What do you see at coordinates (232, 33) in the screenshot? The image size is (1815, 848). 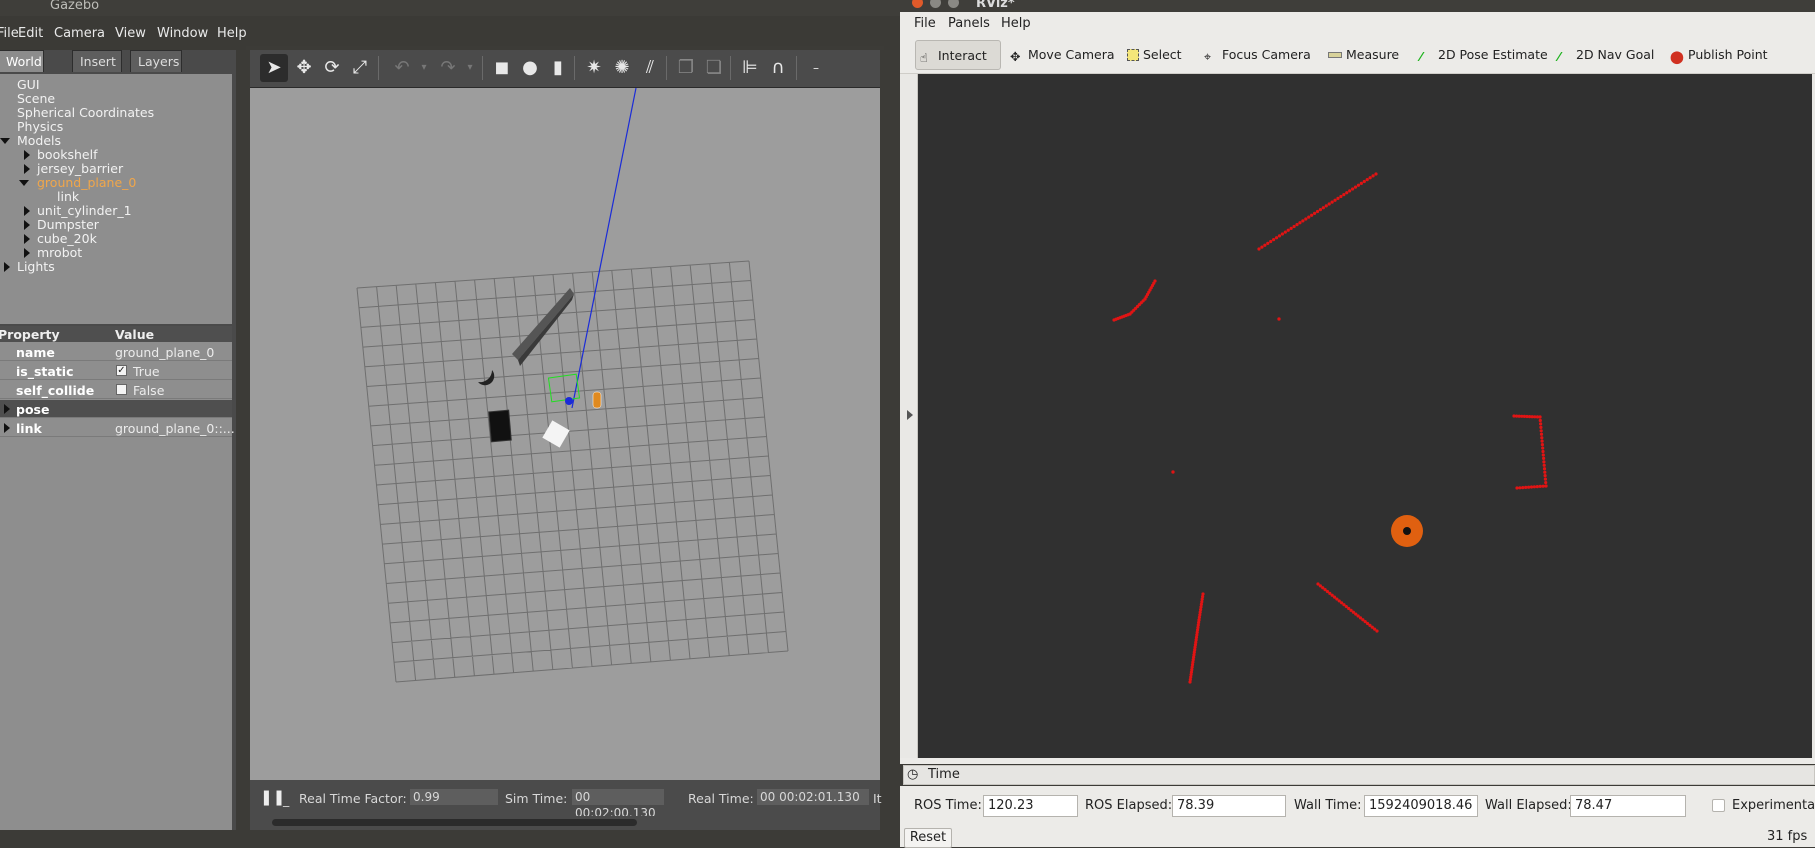 I see `menu-help: Help` at bounding box center [232, 33].